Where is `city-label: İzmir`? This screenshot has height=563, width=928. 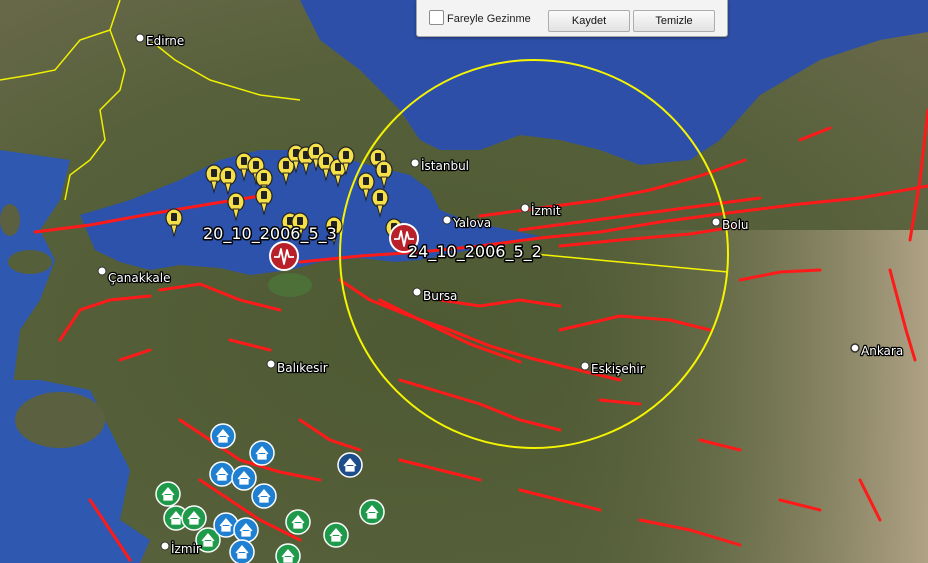
city-label: İzmir is located at coordinates (186, 548).